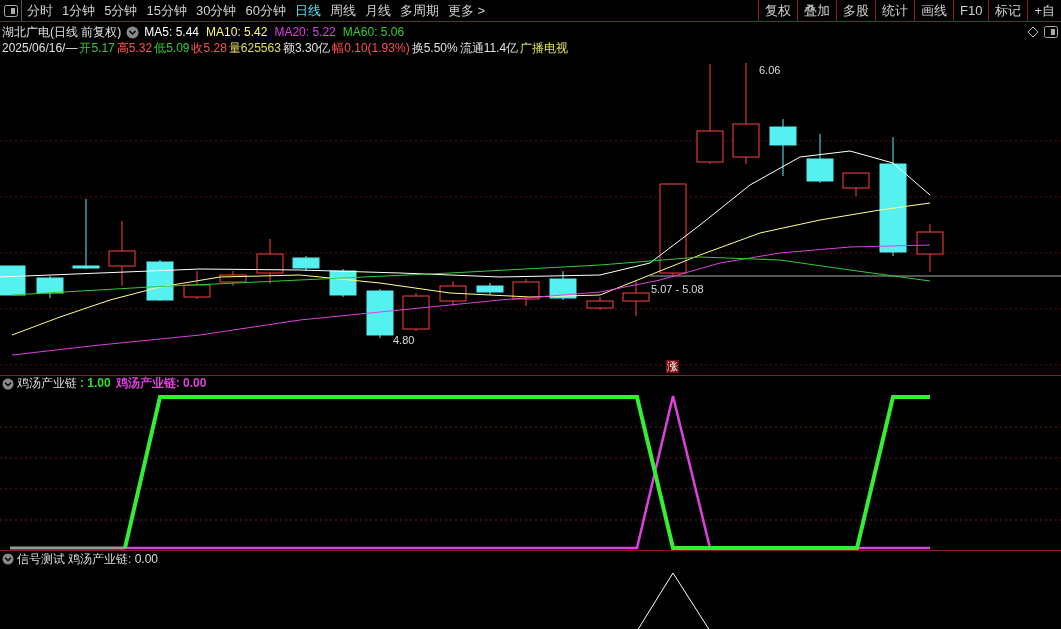 The image size is (1061, 629). Describe the element at coordinates (377, 10) in the screenshot. I see `period-tab: 月线` at that location.